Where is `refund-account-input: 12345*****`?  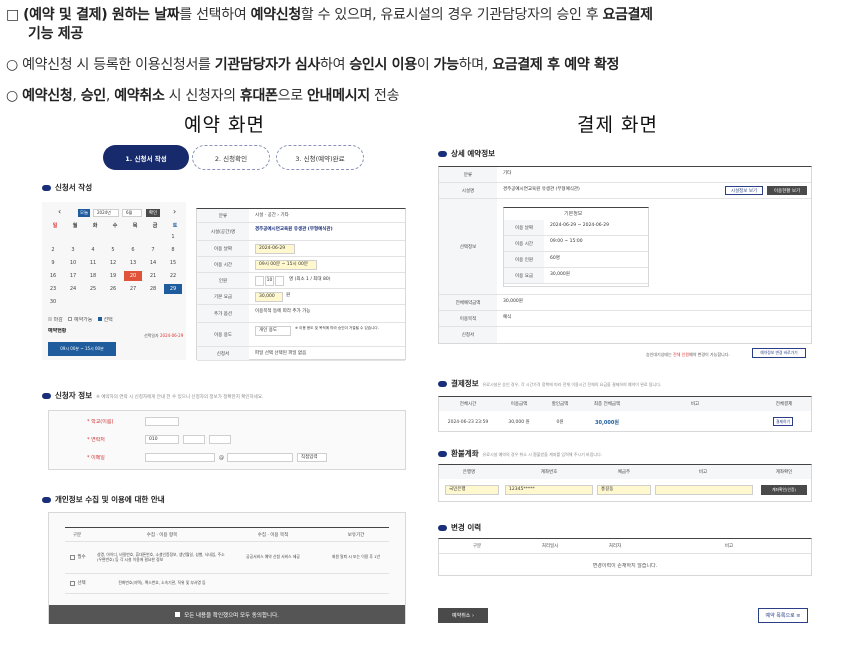
refund-account-input: 12345***** is located at coordinates (549, 490).